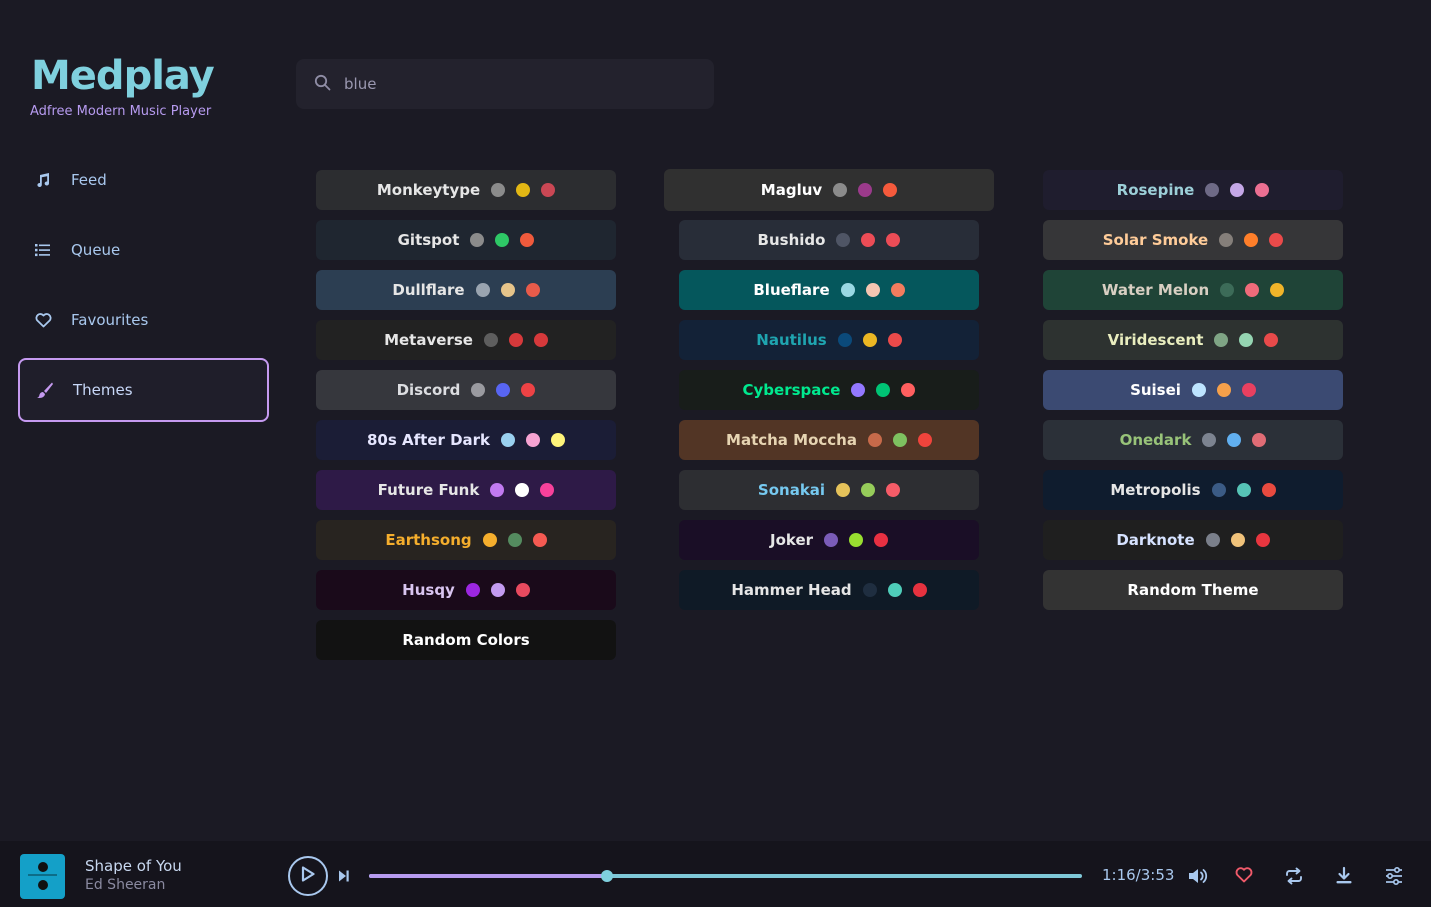 This screenshot has height=907, width=1431. Describe the element at coordinates (1193, 440) in the screenshot. I see `theme-option: Onedark` at that location.